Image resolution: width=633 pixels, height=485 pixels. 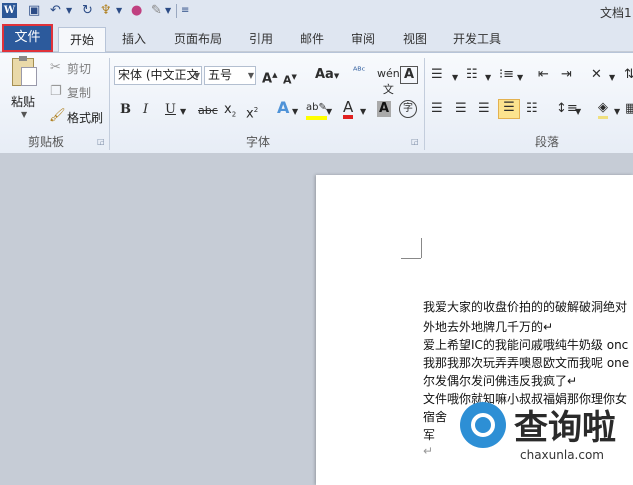 What do you see at coordinates (79, 92) in the screenshot?
I see `copy-button: 复制` at bounding box center [79, 92].